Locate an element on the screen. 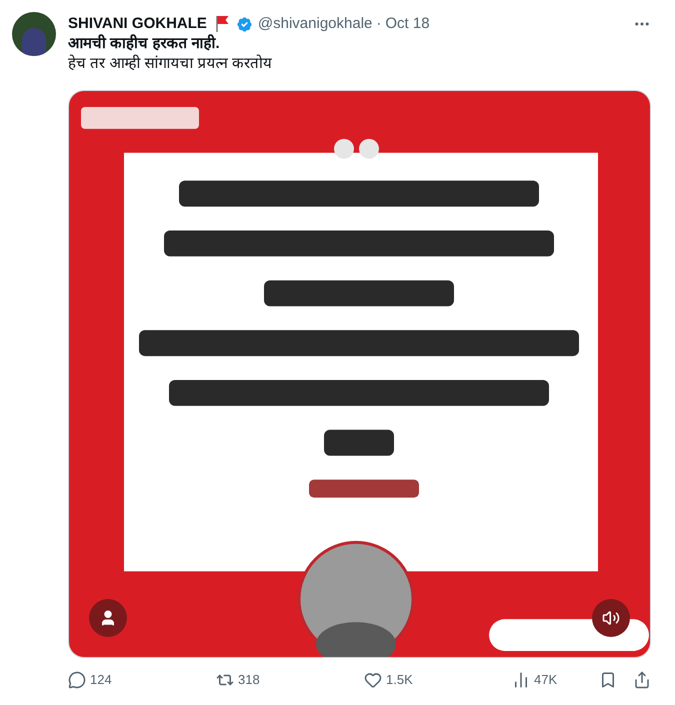 Image resolution: width=675 pixels, height=705 pixels. bookmark-icon is located at coordinates (608, 679).